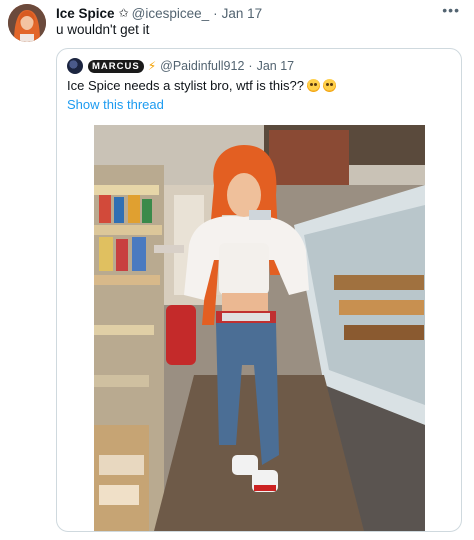 The width and height of the screenshot is (474, 540). Describe the element at coordinates (152, 66) in the screenshot. I see `lightning-icon: ⚡` at that location.